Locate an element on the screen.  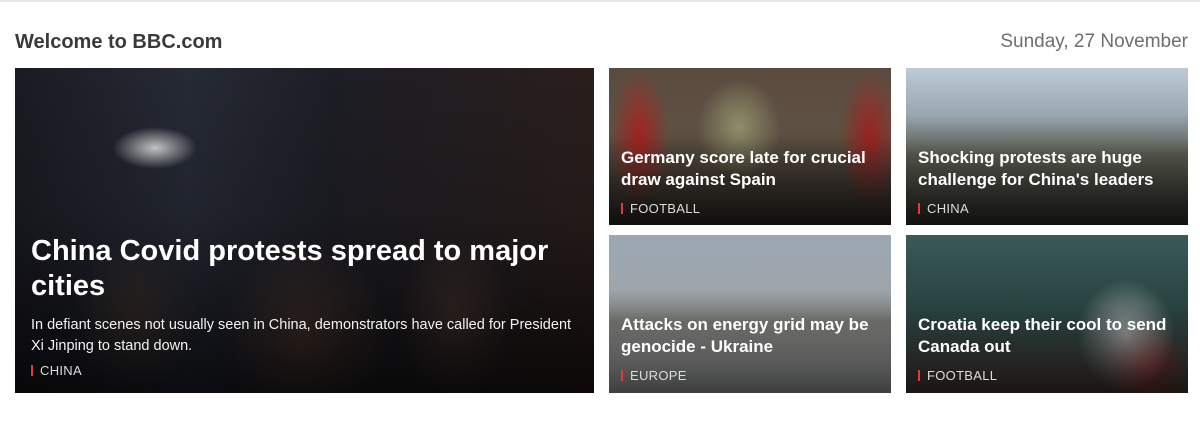
page-header: Welcome to BBC.com Sunday, 27 November is located at coordinates (601, 43).